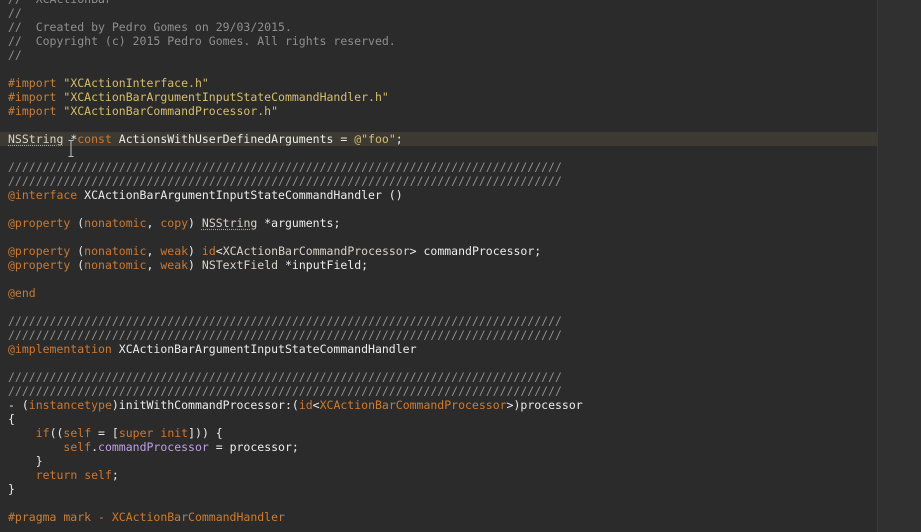 The width and height of the screenshot is (921, 532). I want to click on code-token-property: commandProcessor, so click(153, 447).